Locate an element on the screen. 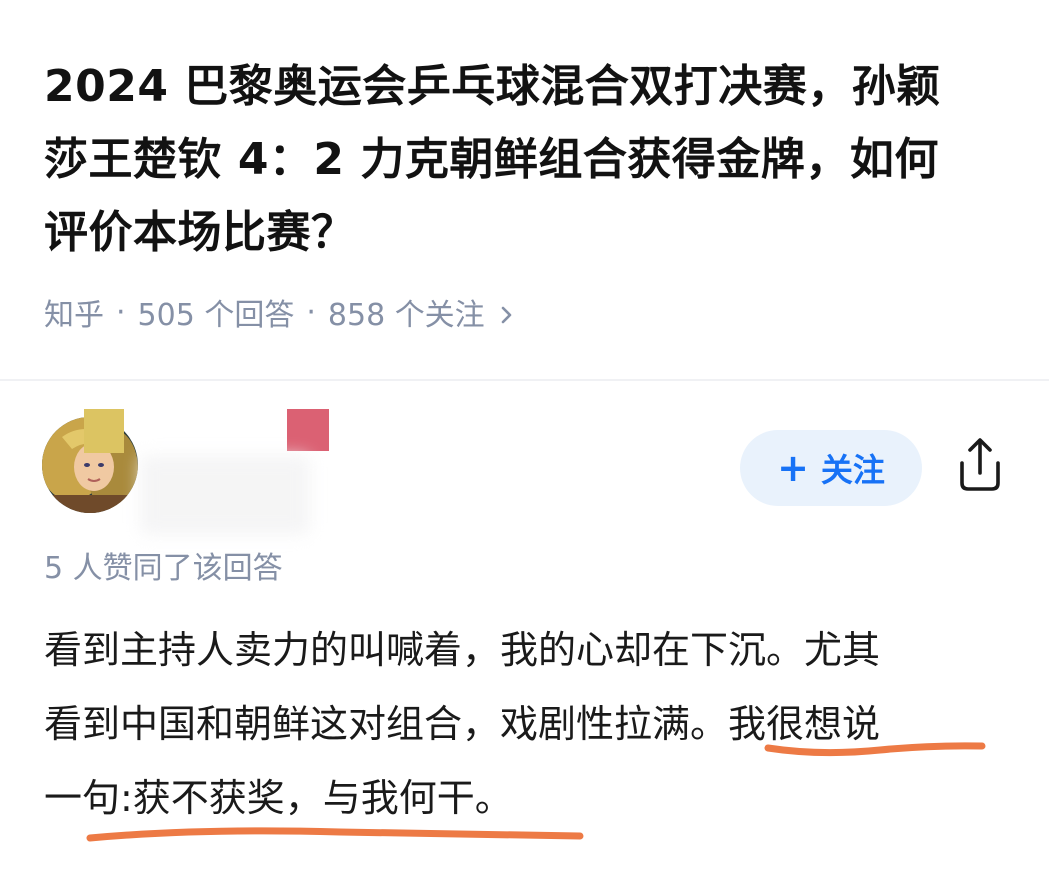  follower-count: 858 个关注 is located at coordinates (406, 315).